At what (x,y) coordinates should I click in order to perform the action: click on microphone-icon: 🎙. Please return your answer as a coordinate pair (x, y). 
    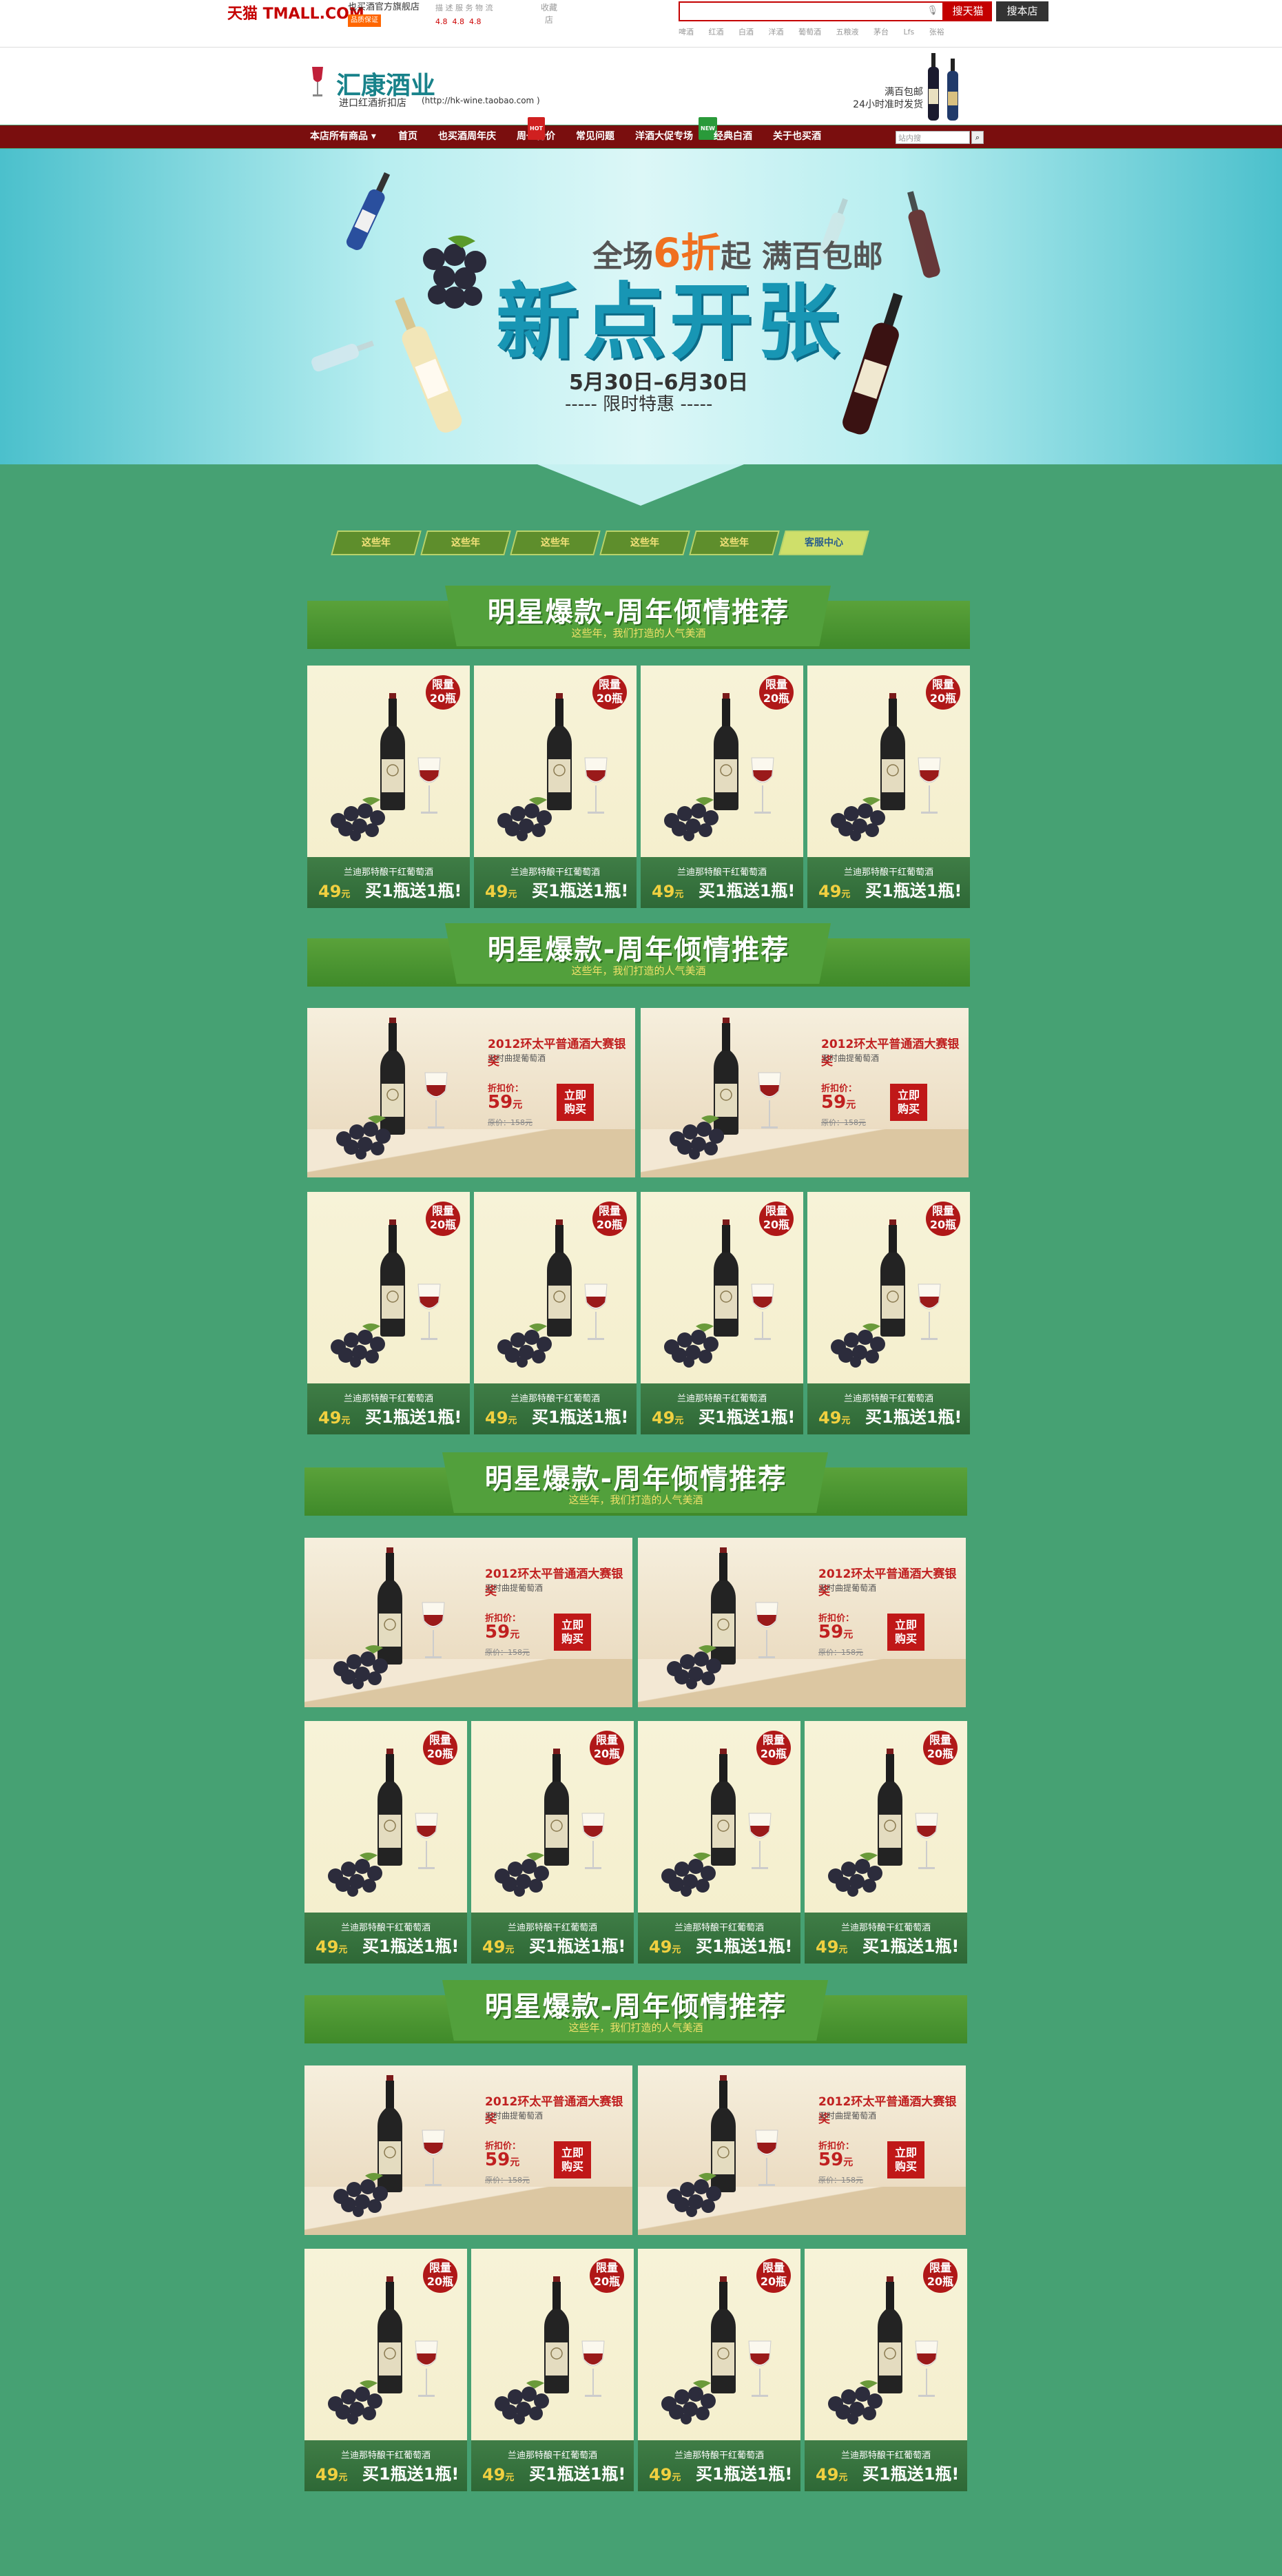
    Looking at the image, I should click on (932, 11).